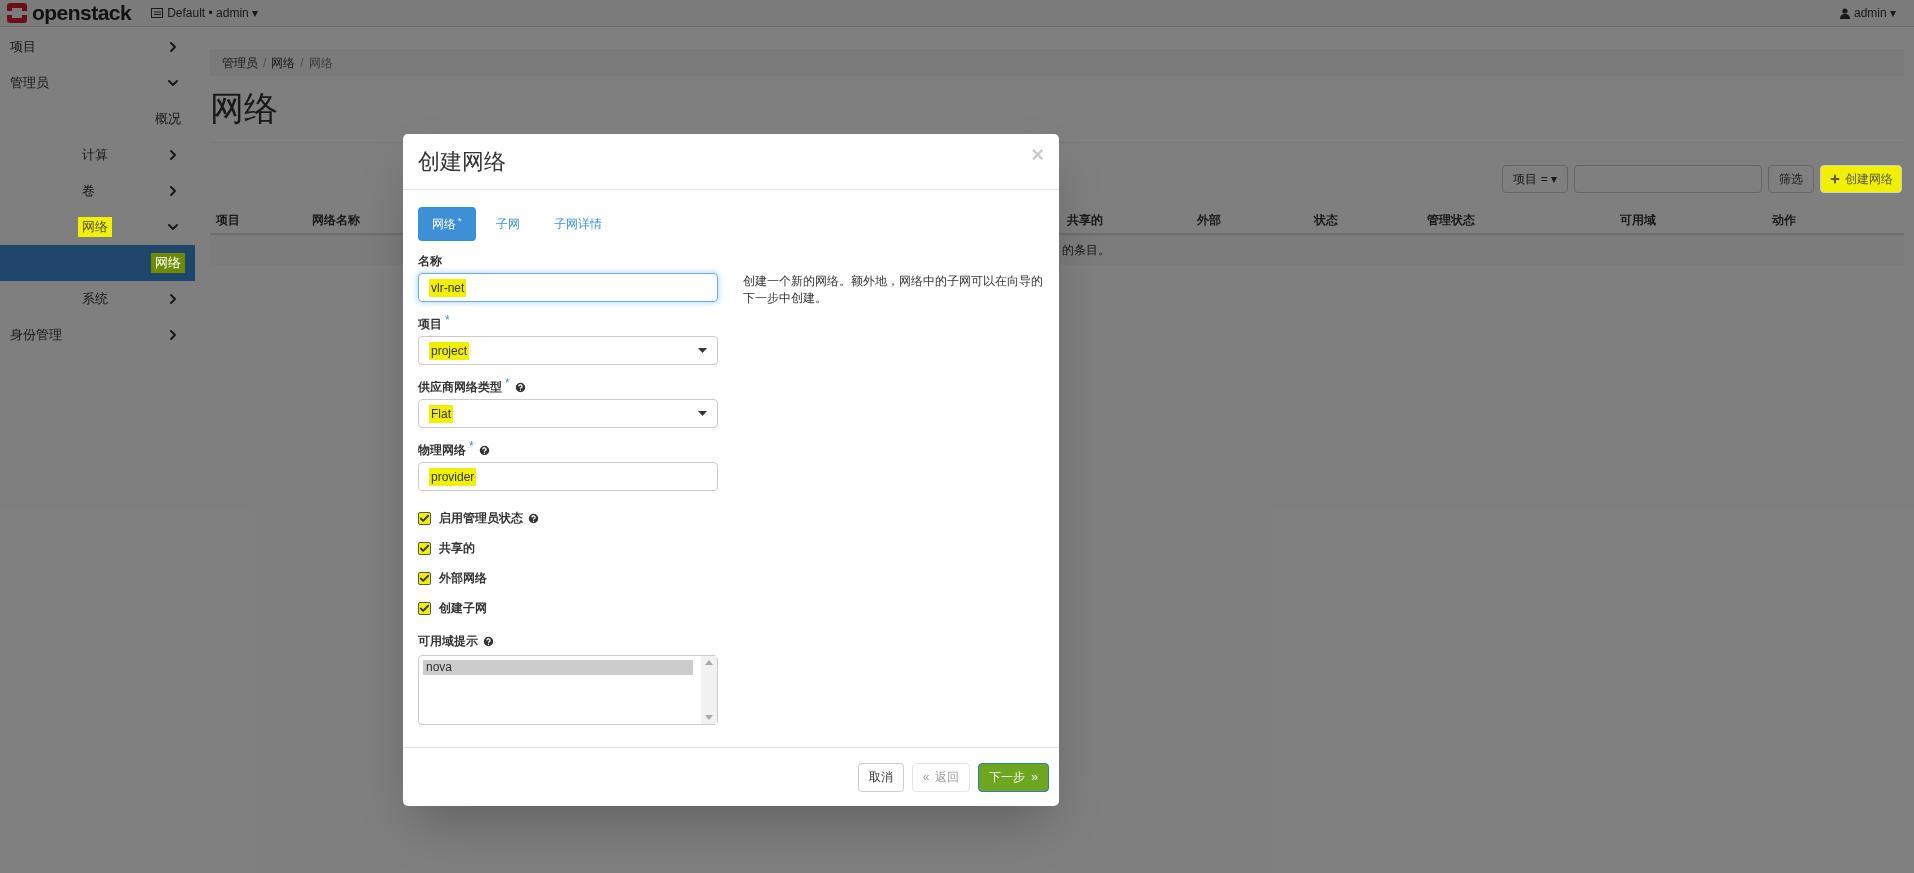  What do you see at coordinates (1844, 13) in the screenshot?
I see `user-icon` at bounding box center [1844, 13].